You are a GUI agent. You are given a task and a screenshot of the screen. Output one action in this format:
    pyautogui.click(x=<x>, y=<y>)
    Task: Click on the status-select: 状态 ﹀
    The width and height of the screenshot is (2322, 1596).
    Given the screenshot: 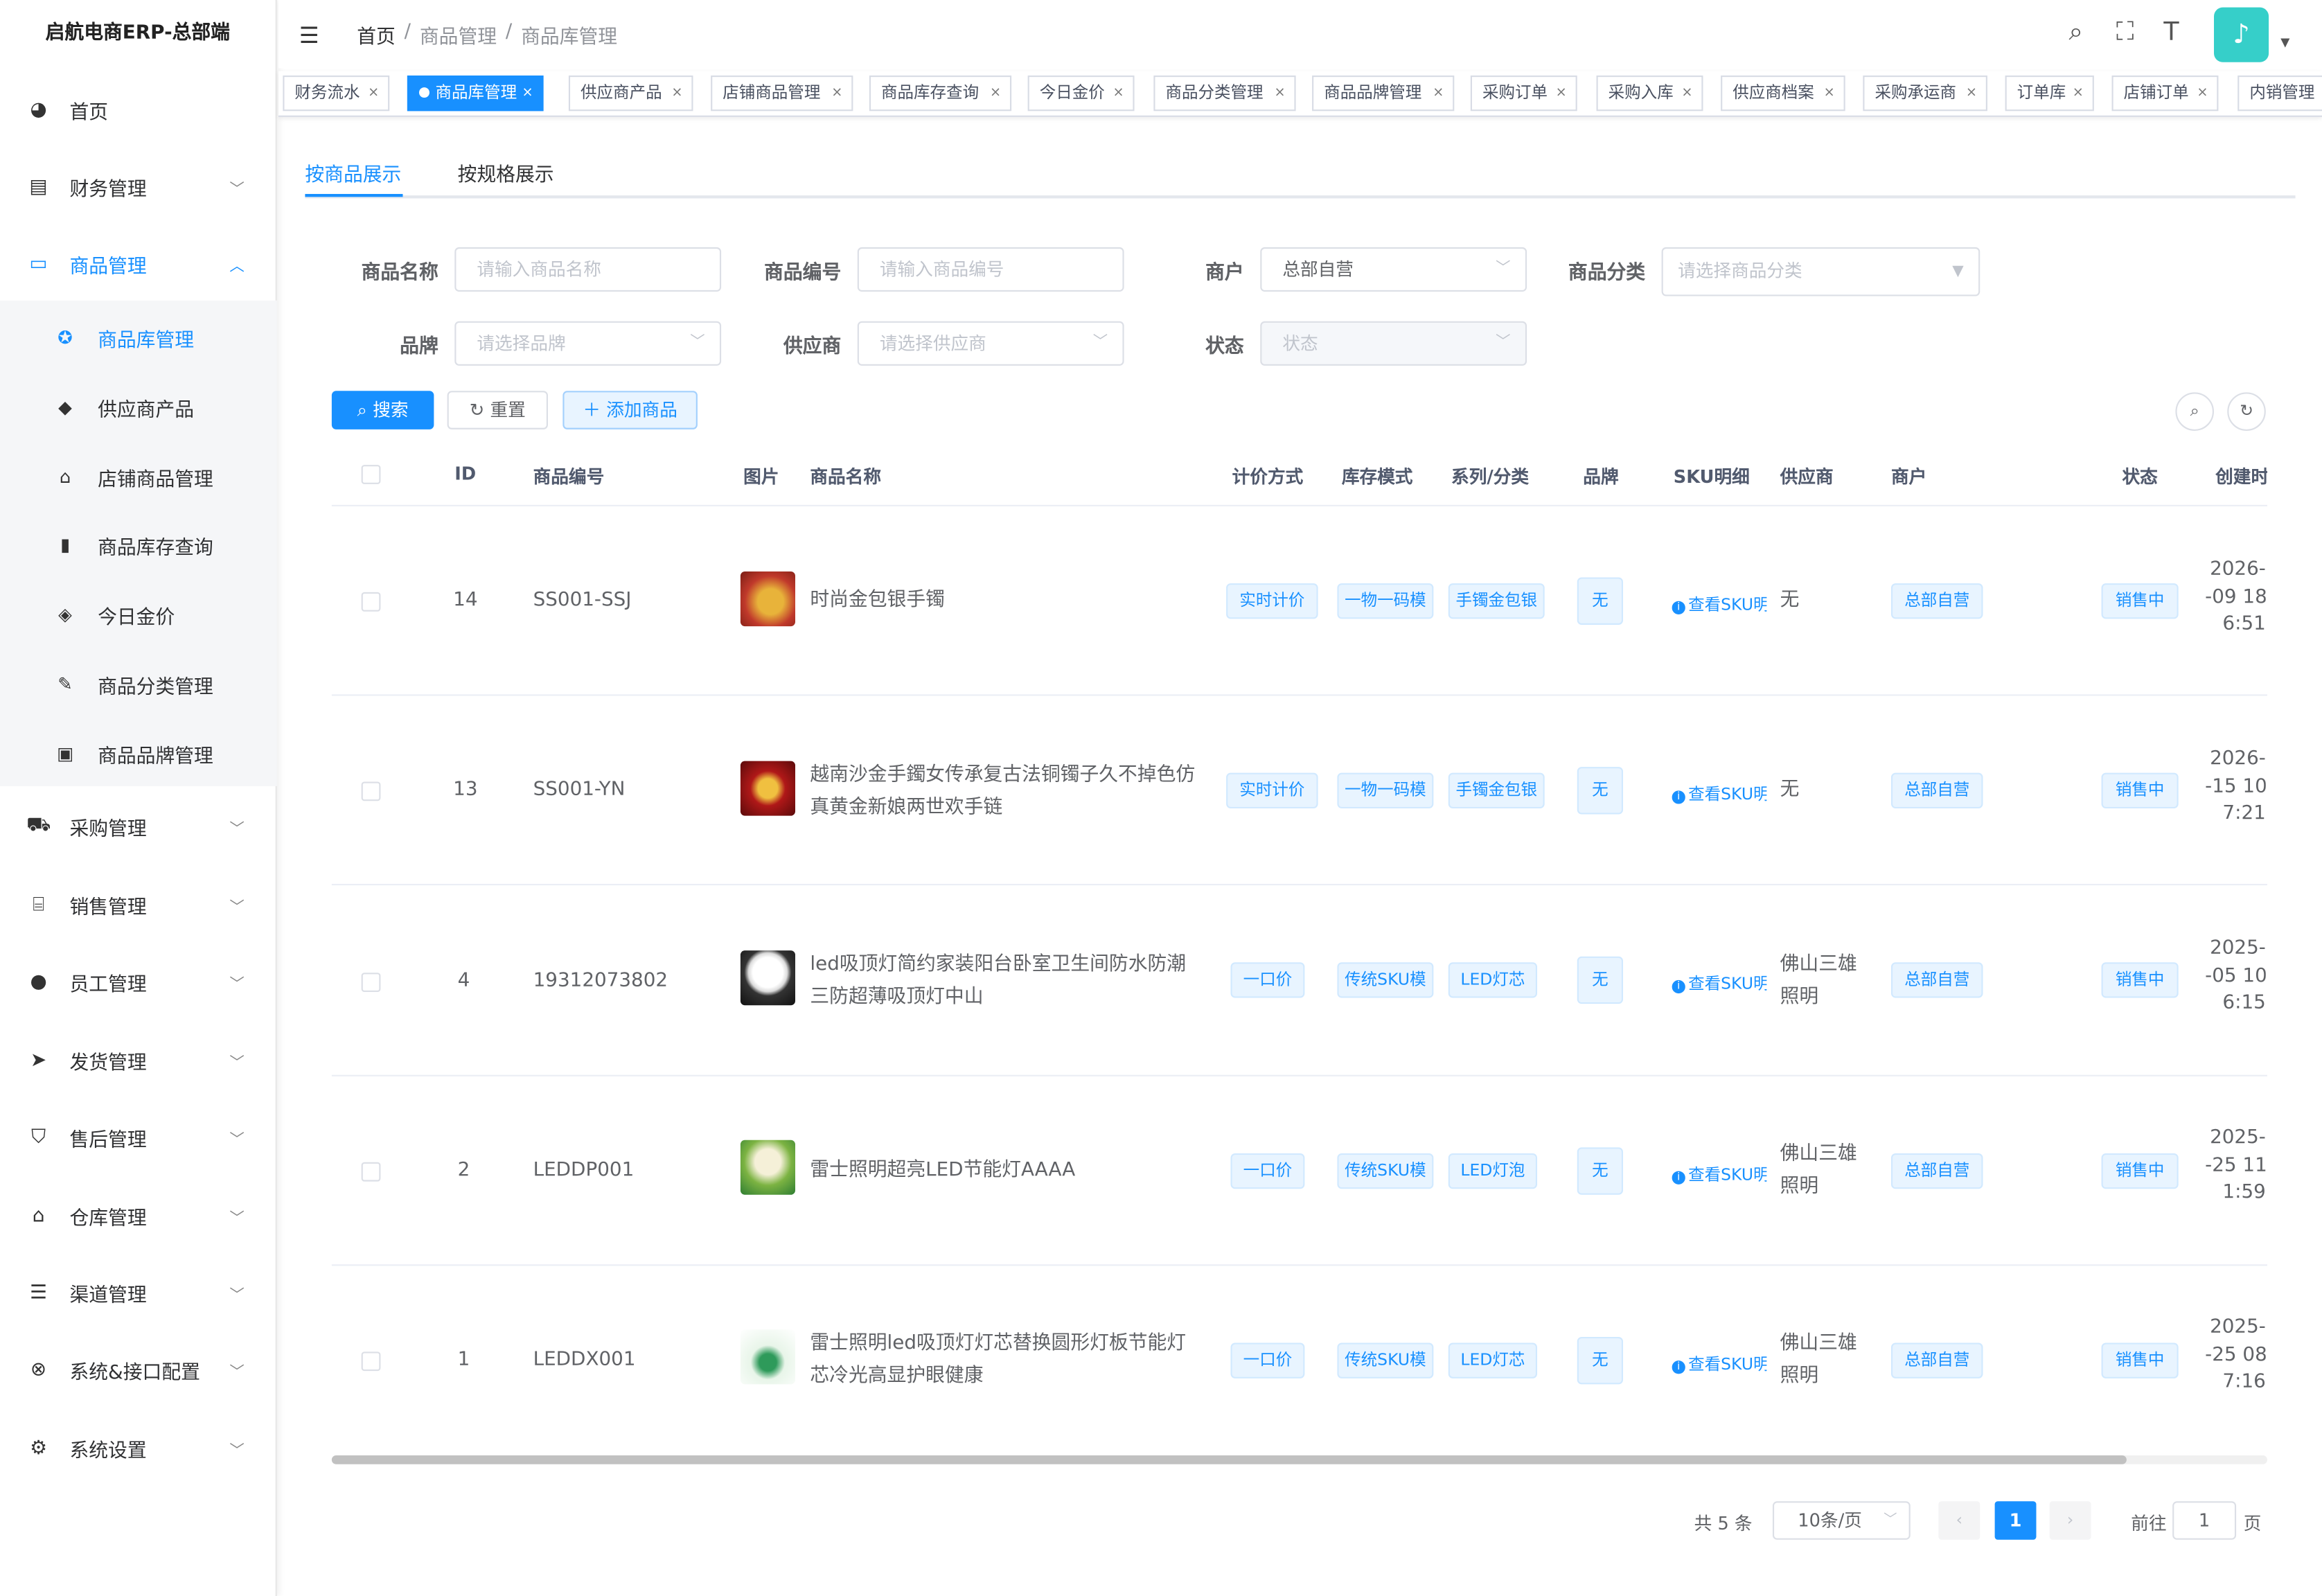 What is the action you would take?
    pyautogui.click(x=1394, y=343)
    